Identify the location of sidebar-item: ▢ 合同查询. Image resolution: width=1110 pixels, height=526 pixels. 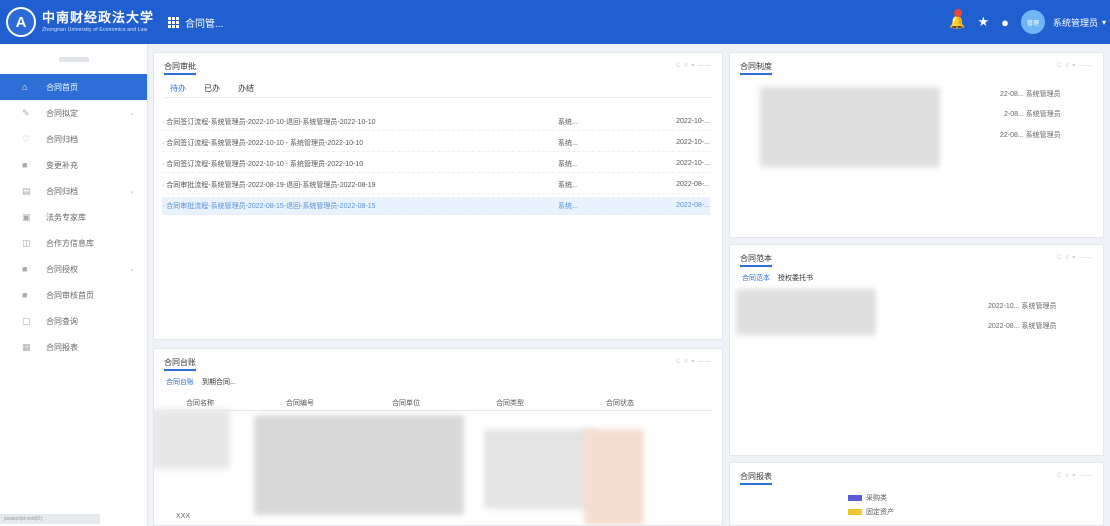
(73, 321).